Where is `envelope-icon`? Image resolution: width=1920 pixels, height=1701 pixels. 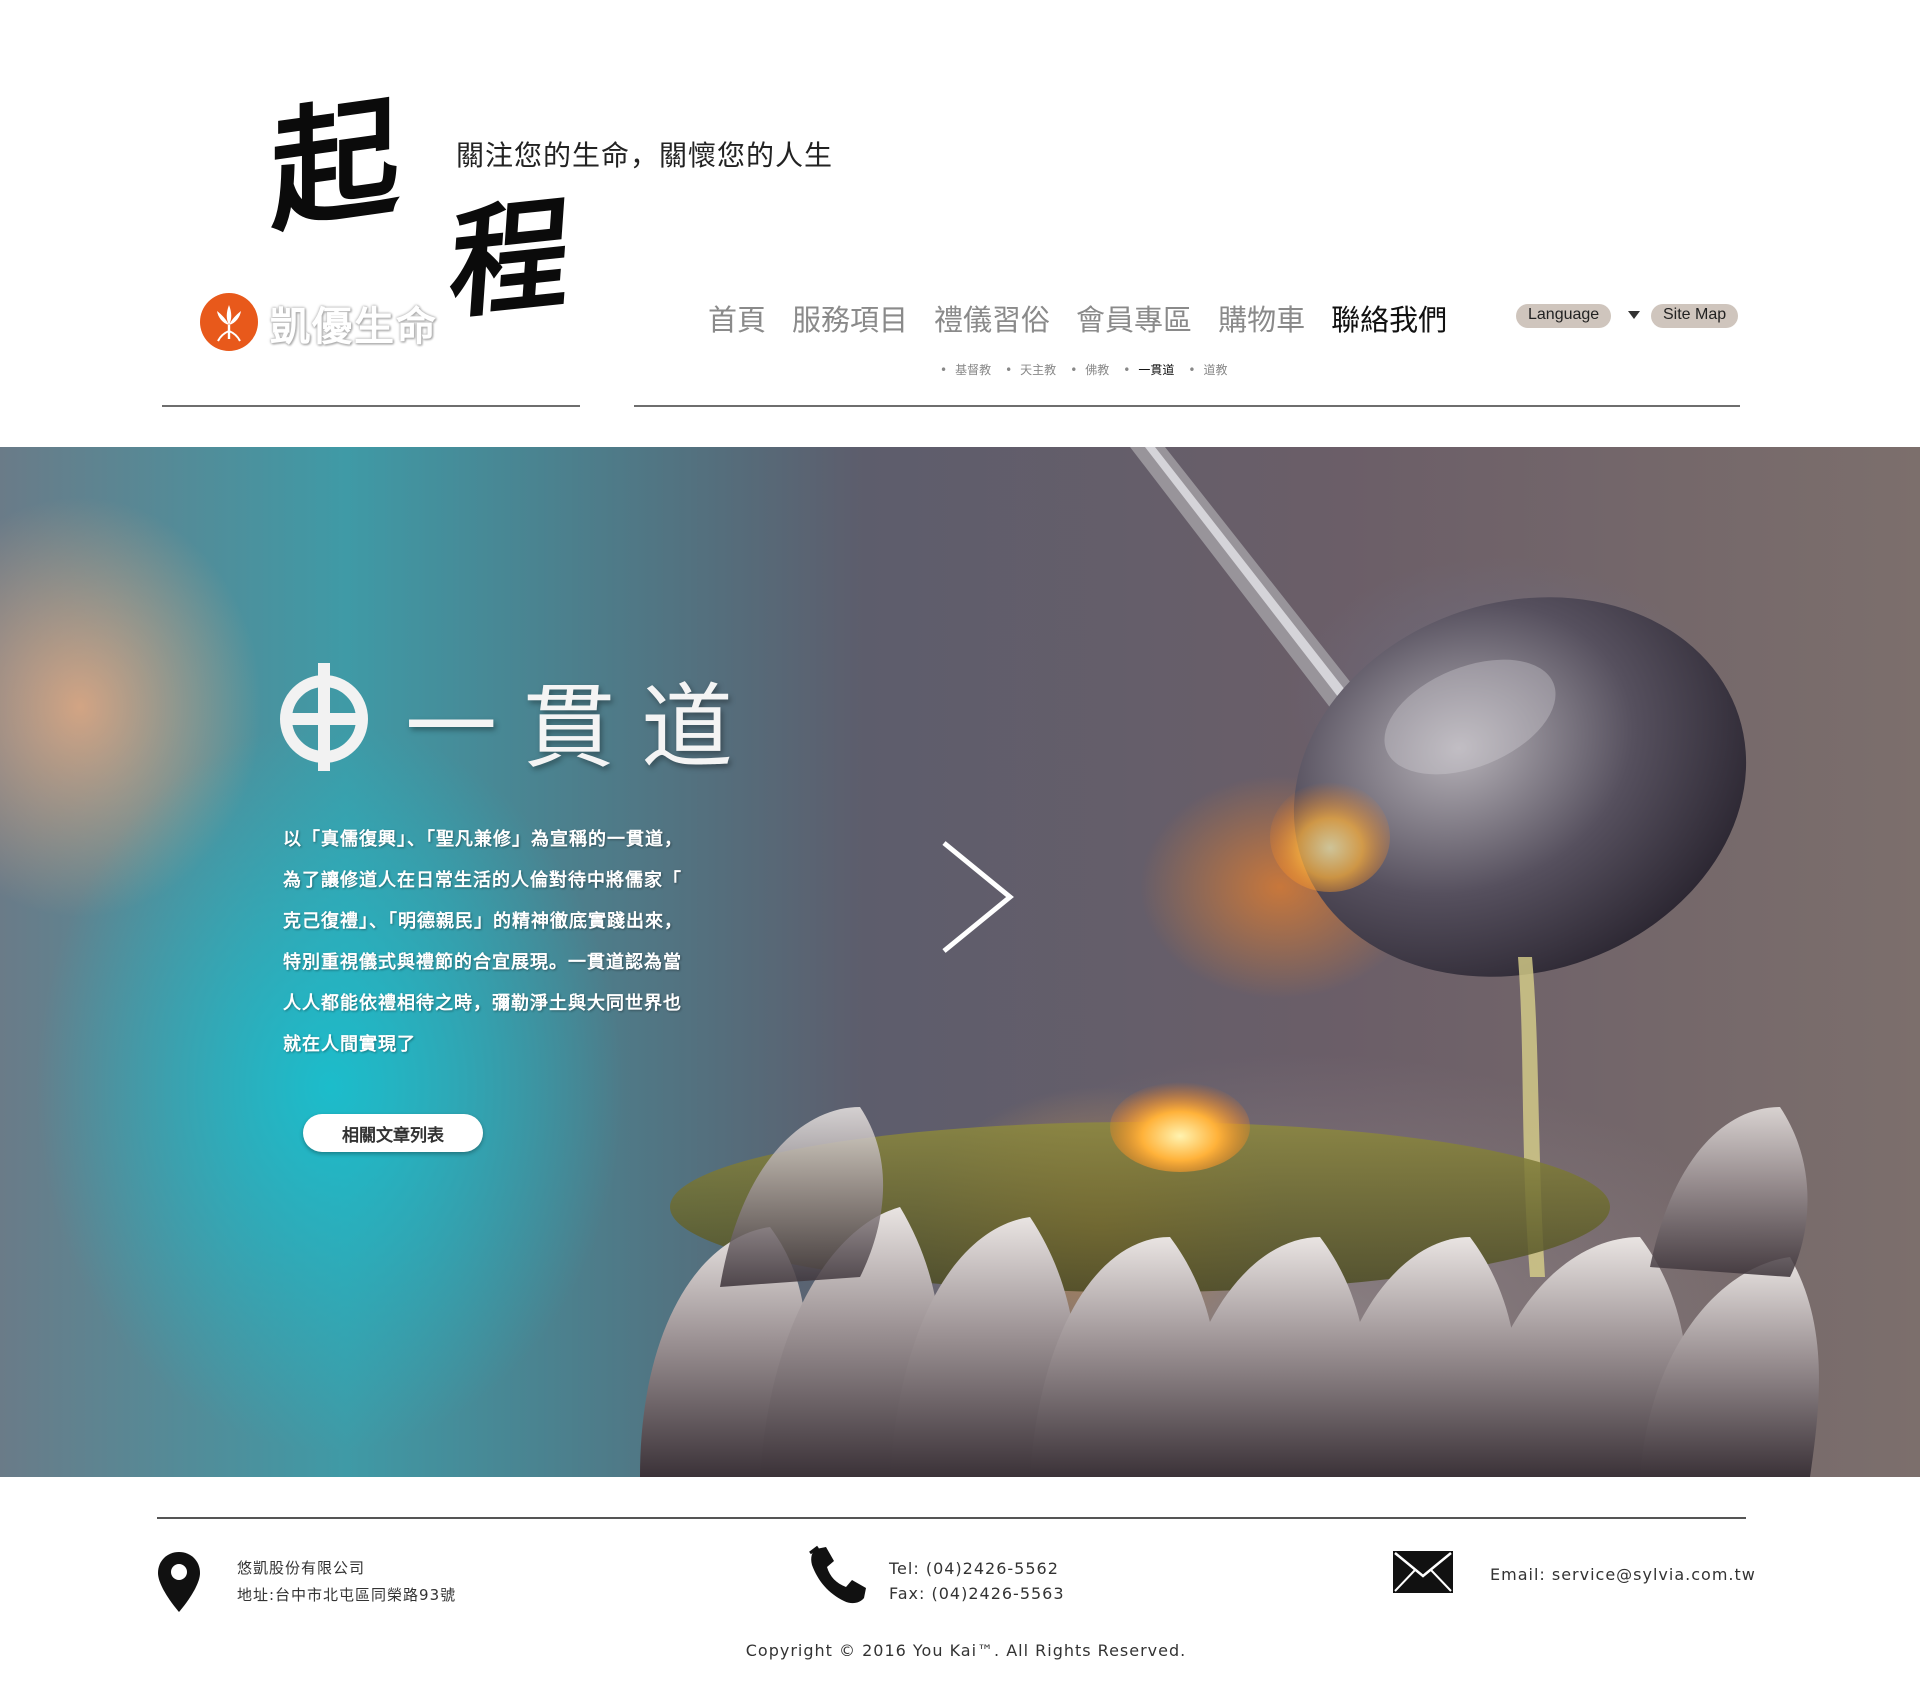
envelope-icon is located at coordinates (1423, 1572).